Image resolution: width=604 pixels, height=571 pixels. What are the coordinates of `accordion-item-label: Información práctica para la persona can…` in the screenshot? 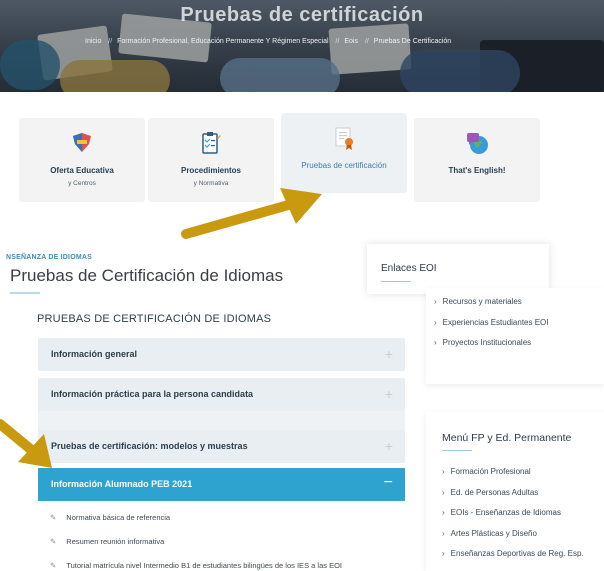 It's located at (152, 394).